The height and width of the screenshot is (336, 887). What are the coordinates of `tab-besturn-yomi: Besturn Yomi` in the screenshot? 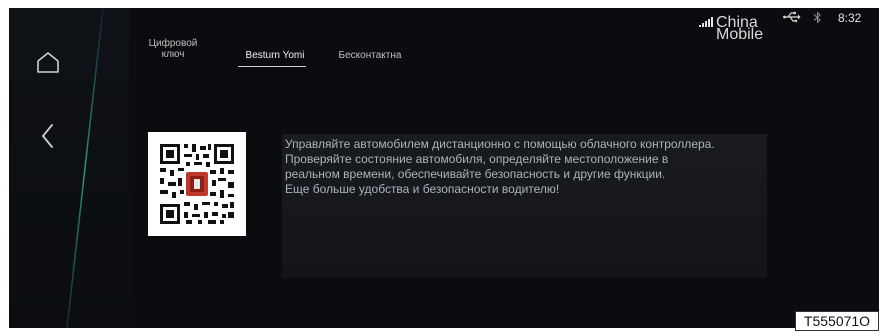 It's located at (275, 55).